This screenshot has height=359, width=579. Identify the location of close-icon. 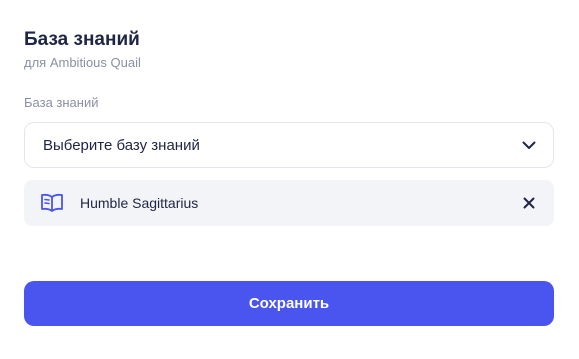
(529, 203).